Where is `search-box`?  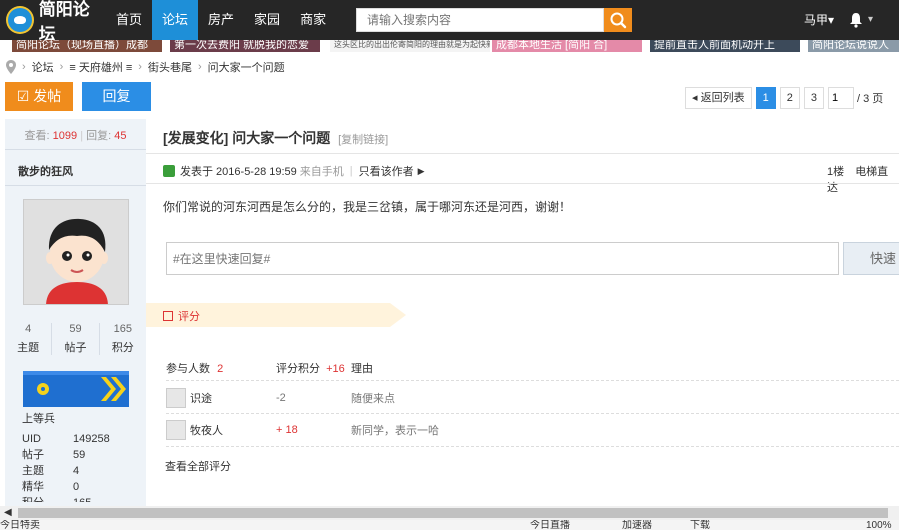 search-box is located at coordinates (480, 20).